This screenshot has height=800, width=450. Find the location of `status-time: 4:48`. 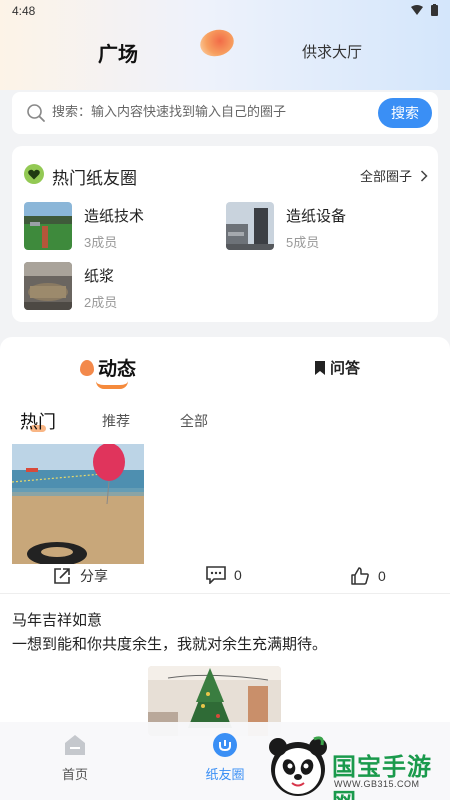

status-time: 4:48 is located at coordinates (24, 11).